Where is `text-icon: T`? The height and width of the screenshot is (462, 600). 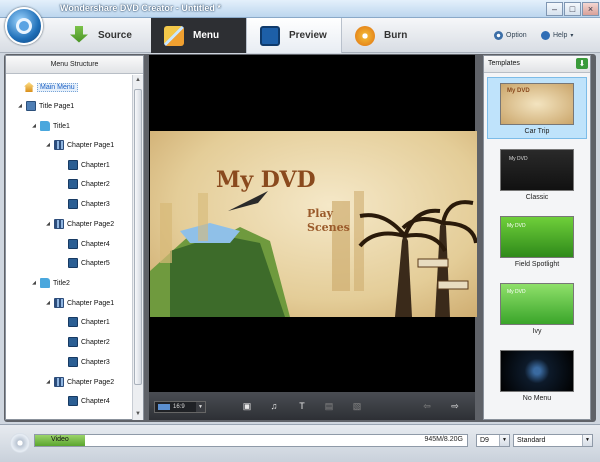 text-icon: T is located at coordinates (302, 406).